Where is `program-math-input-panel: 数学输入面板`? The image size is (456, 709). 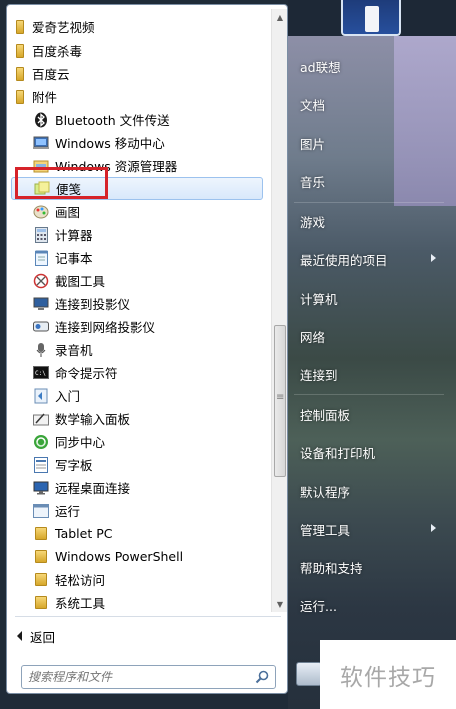
program-math-input-panel: 数学输入面板 is located at coordinates (137, 418).